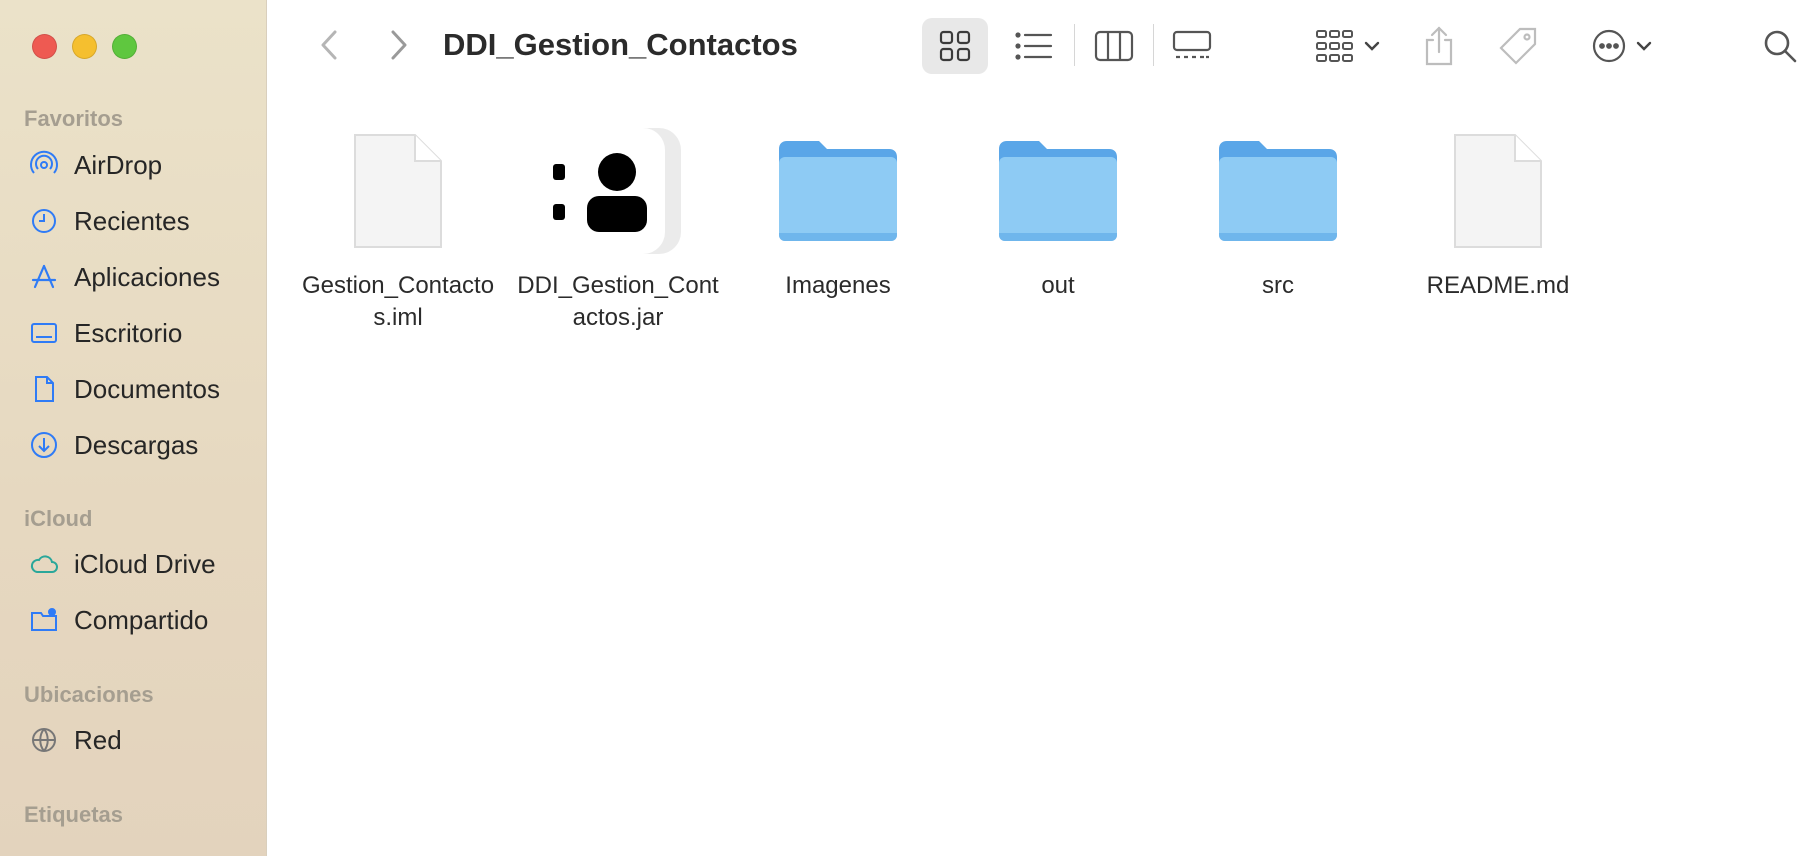  I want to click on share-button, so click(1439, 46).